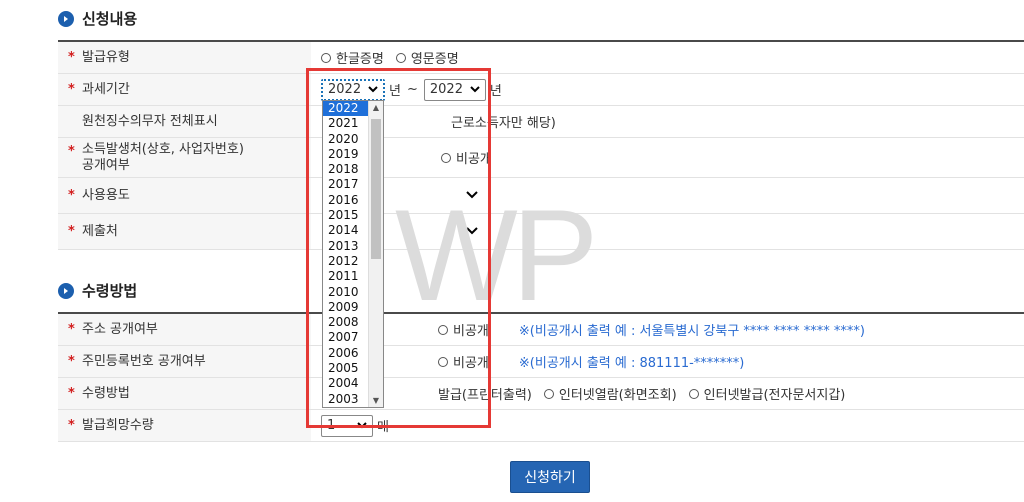 The width and height of the screenshot is (1024, 502). I want to click on row-period: * 과세기간 2022 년 ~ 2022 년, so click(541, 90).